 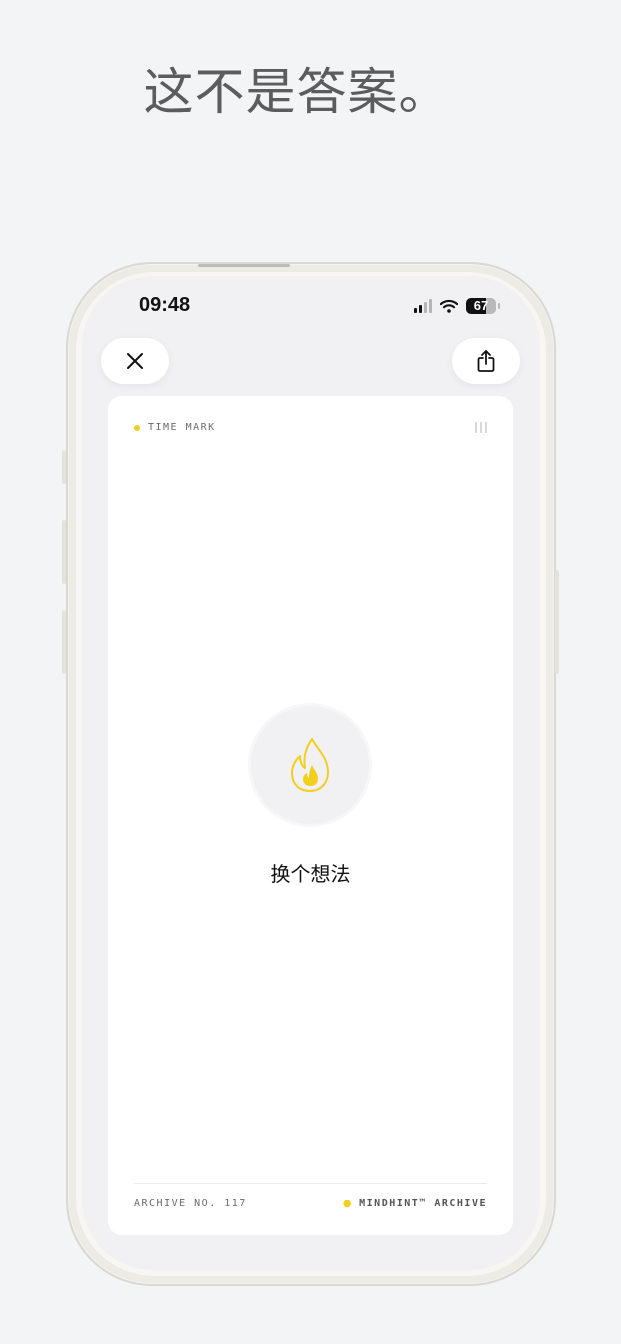 I want to click on archive-number: ARCHIVE NO. 117, so click(x=190, y=1203).